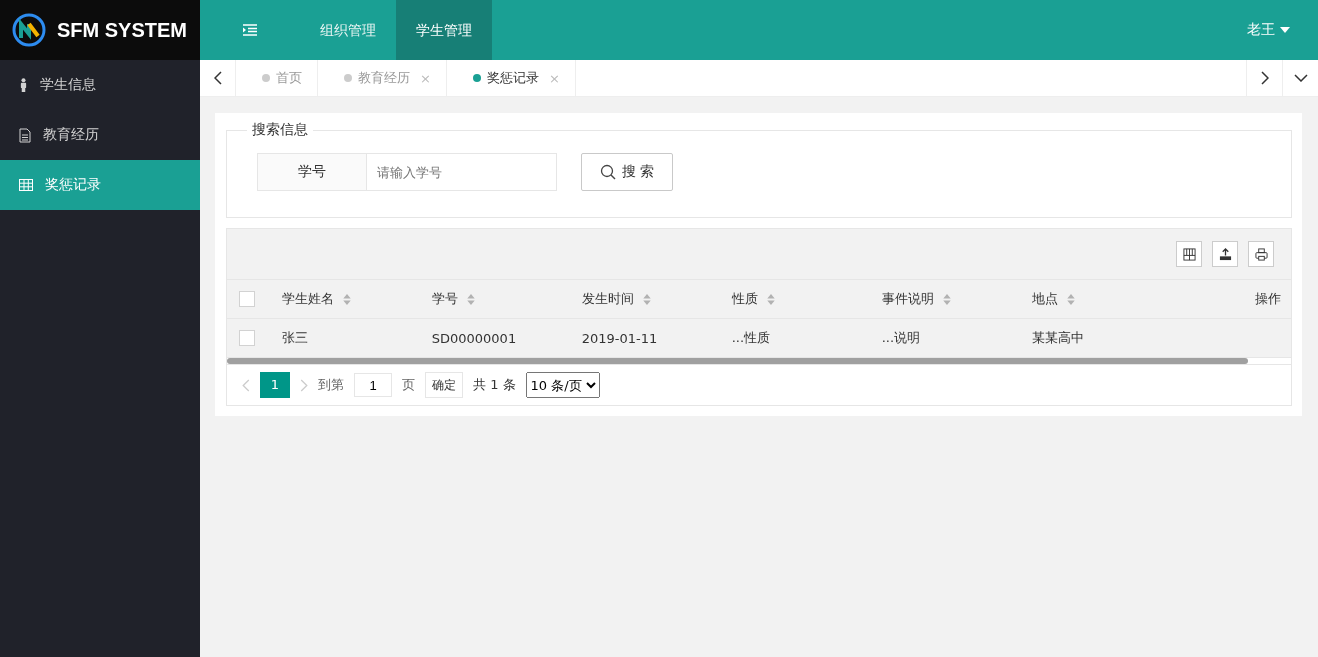 This screenshot has height=657, width=1318. Describe the element at coordinates (246, 338) in the screenshot. I see `row-checkbox` at that location.